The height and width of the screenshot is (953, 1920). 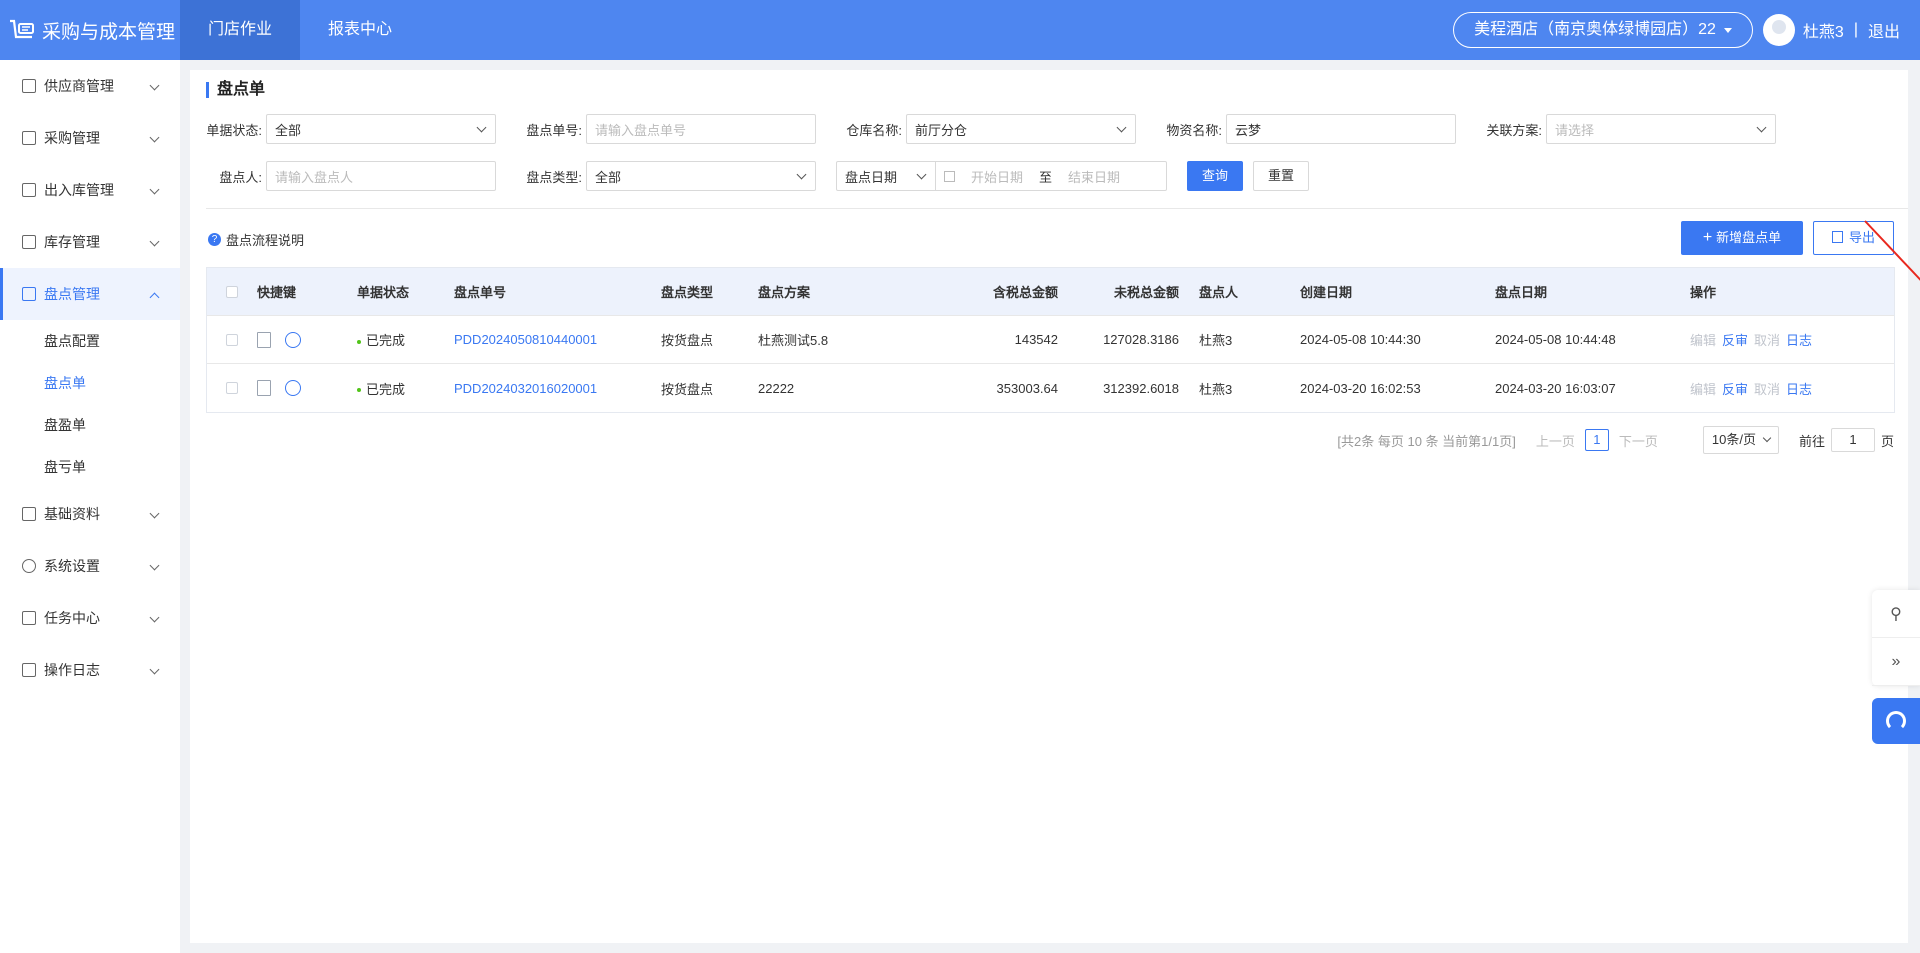 I want to click on status-text: 已完成, so click(x=386, y=340).